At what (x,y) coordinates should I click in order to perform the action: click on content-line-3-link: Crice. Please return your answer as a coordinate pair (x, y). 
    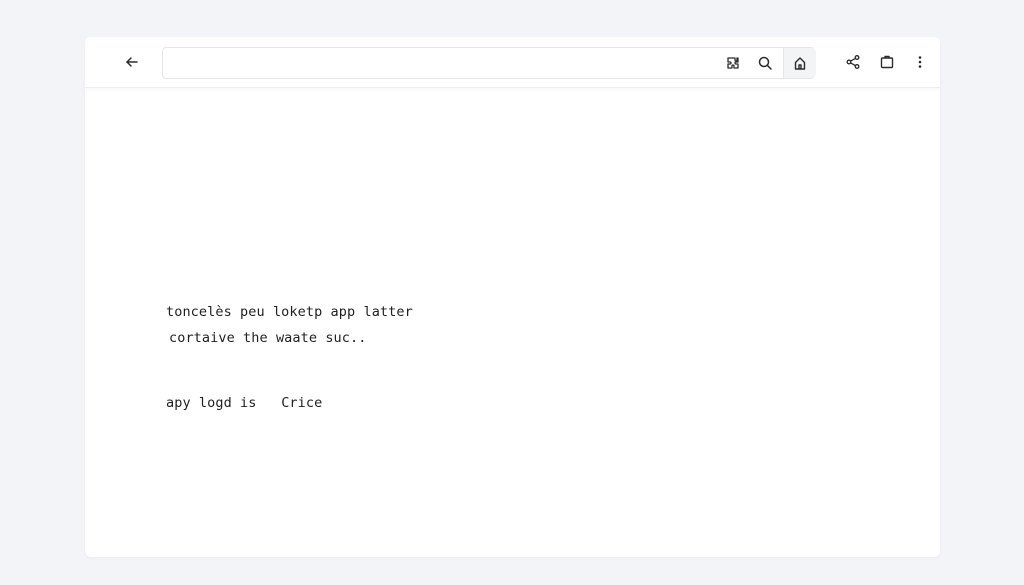
    Looking at the image, I should click on (301, 403).